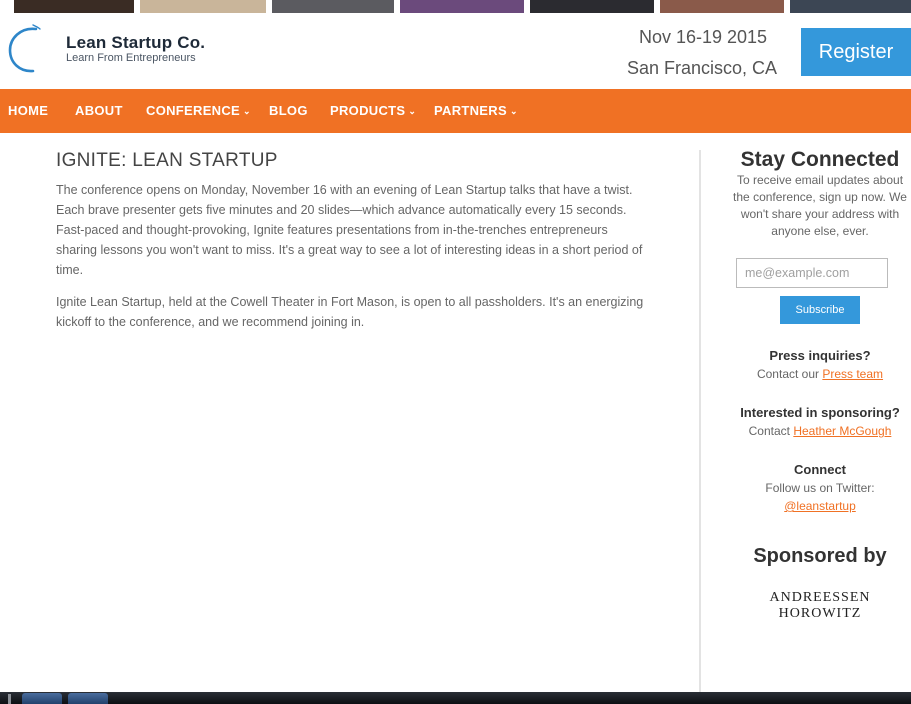 Image resolution: width=911 pixels, height=704 pixels. I want to click on taskbar-grip, so click(9, 699).